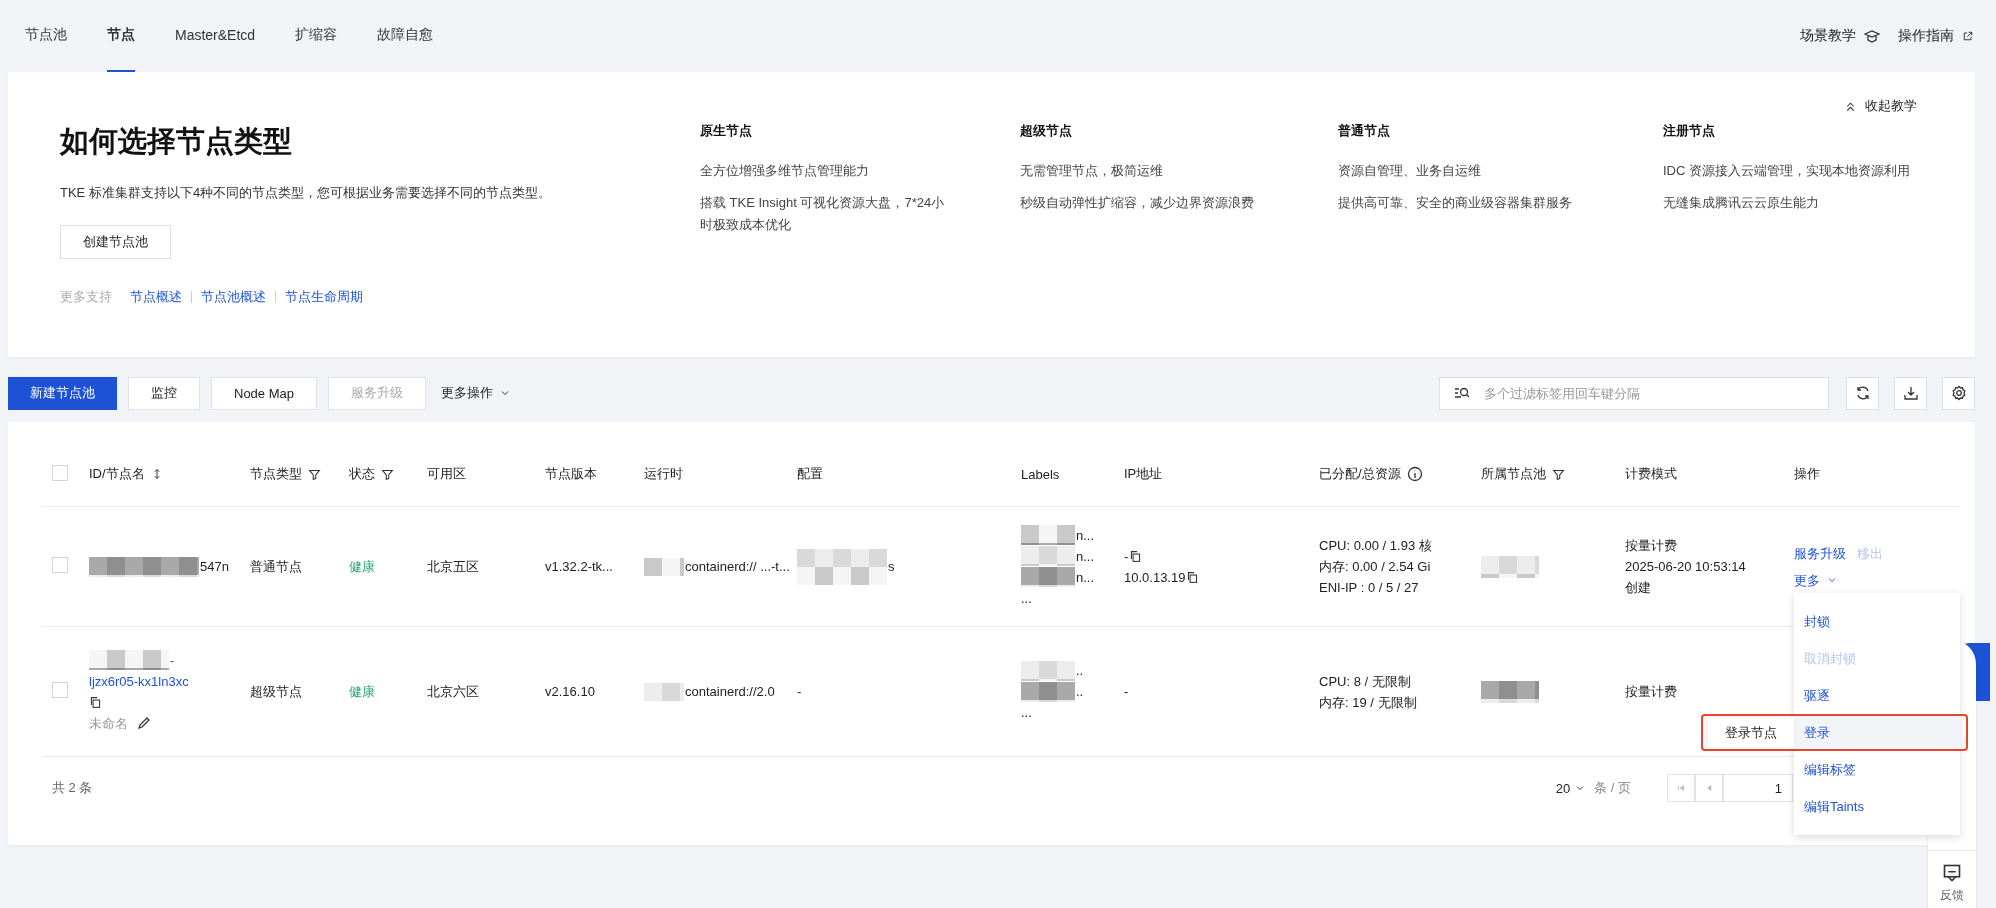 The image size is (1996, 908). I want to click on header-link: 场景教学, so click(1840, 36).